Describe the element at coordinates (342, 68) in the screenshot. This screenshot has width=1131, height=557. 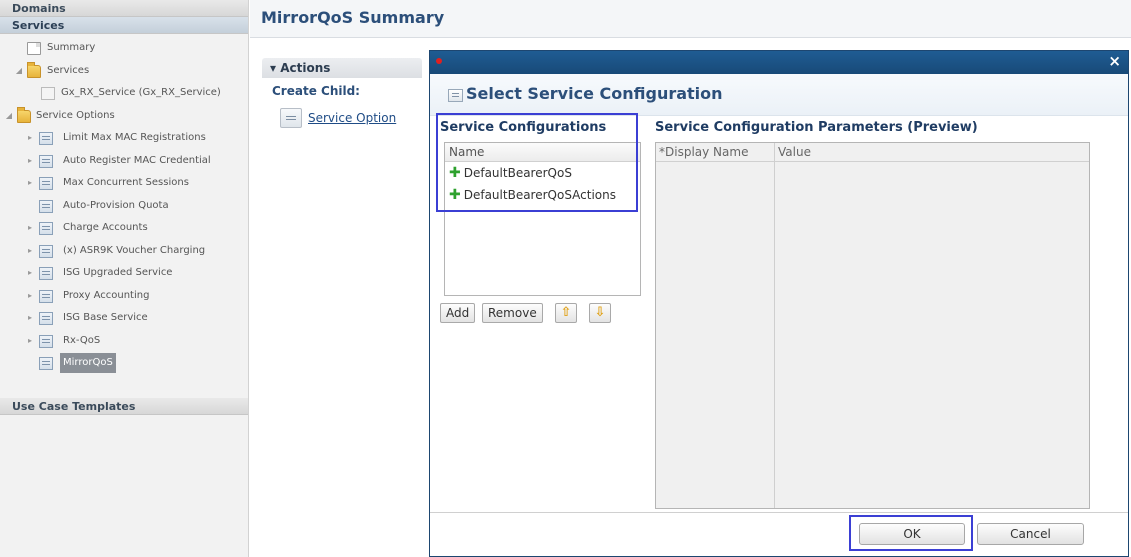
I see `actions-header: ▾ Actions` at that location.